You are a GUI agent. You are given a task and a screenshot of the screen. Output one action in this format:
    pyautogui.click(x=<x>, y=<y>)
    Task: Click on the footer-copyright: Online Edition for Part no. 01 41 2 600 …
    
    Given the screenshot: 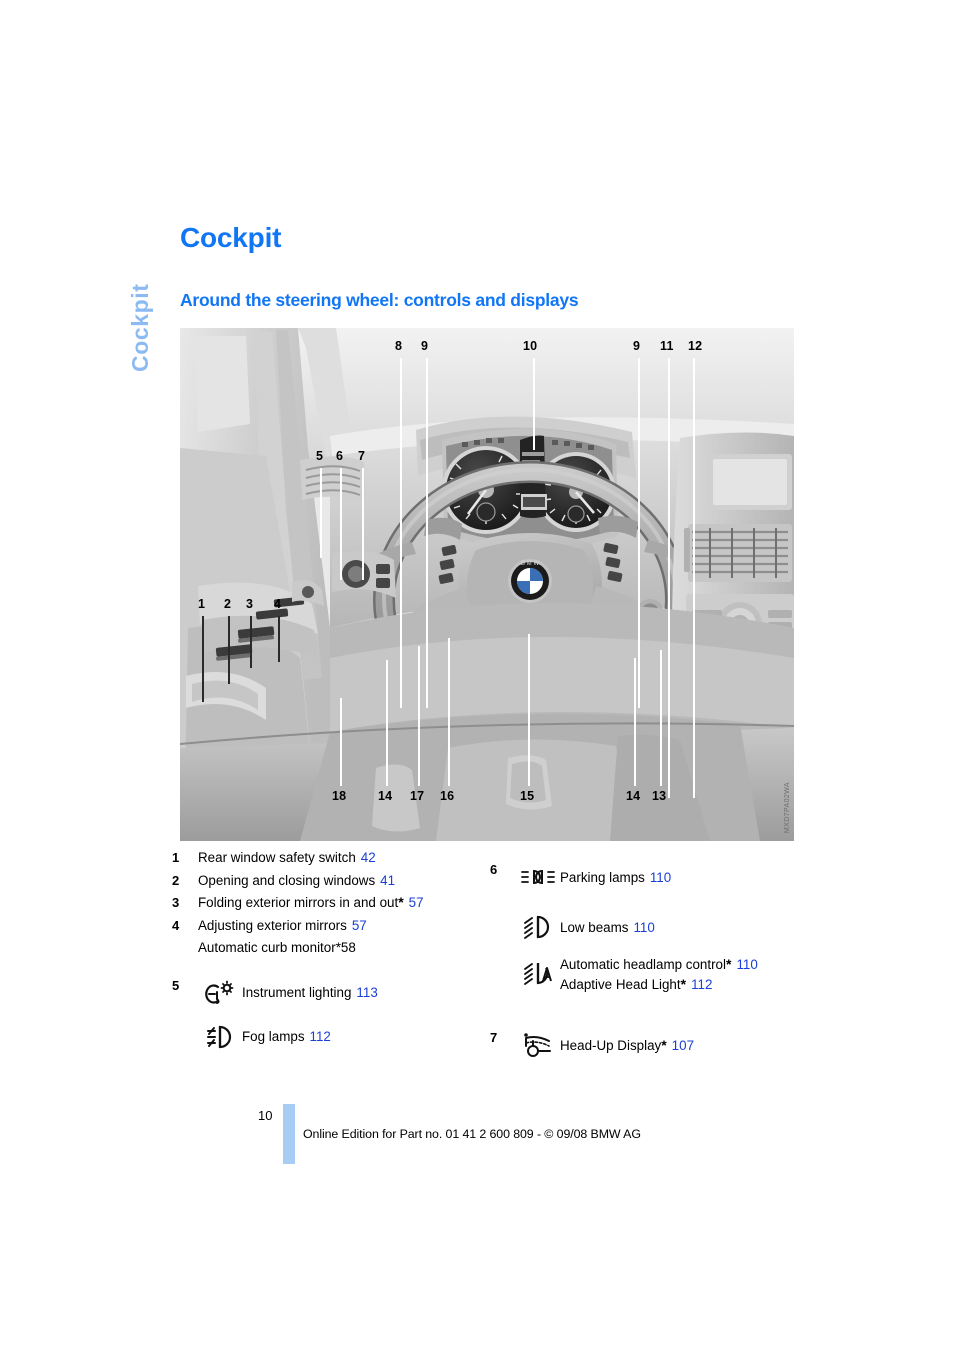 What is the action you would take?
    pyautogui.click(x=472, y=1134)
    